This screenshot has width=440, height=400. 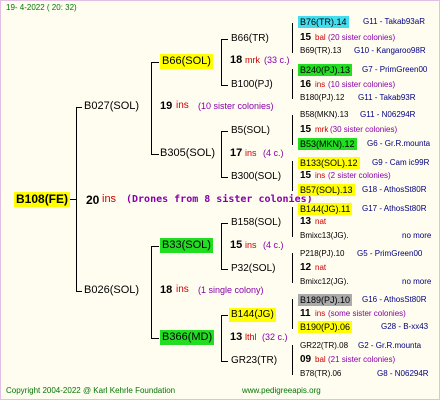 What do you see at coordinates (324, 346) in the screenshot?
I see `gen4-queen-label: GR22(TR).08` at bounding box center [324, 346].